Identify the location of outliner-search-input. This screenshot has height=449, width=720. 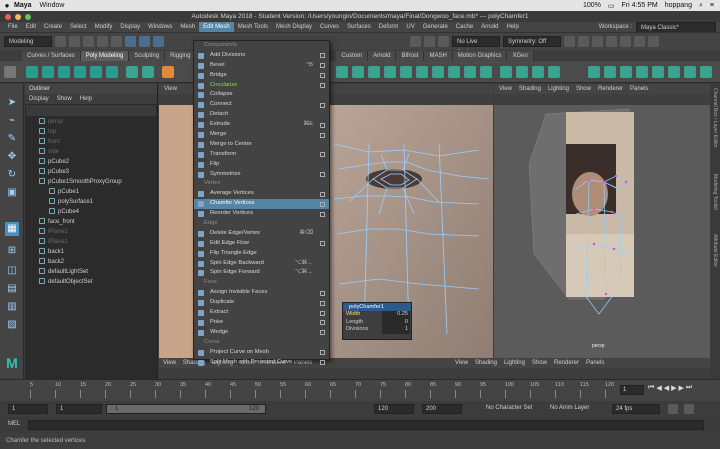
(91, 110).